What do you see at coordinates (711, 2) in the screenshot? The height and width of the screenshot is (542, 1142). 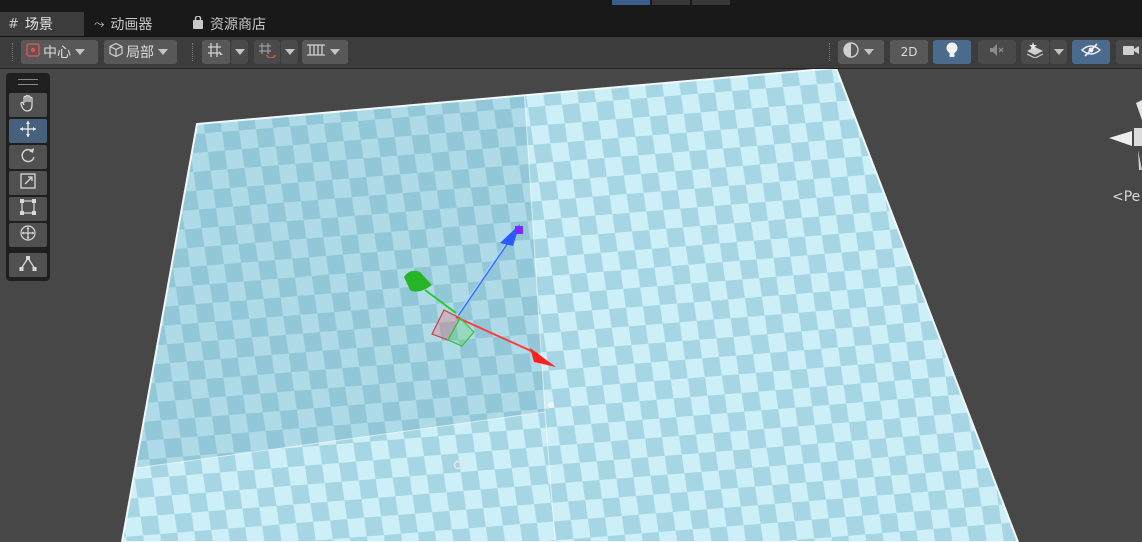 I see `playmode-step-segment` at bounding box center [711, 2].